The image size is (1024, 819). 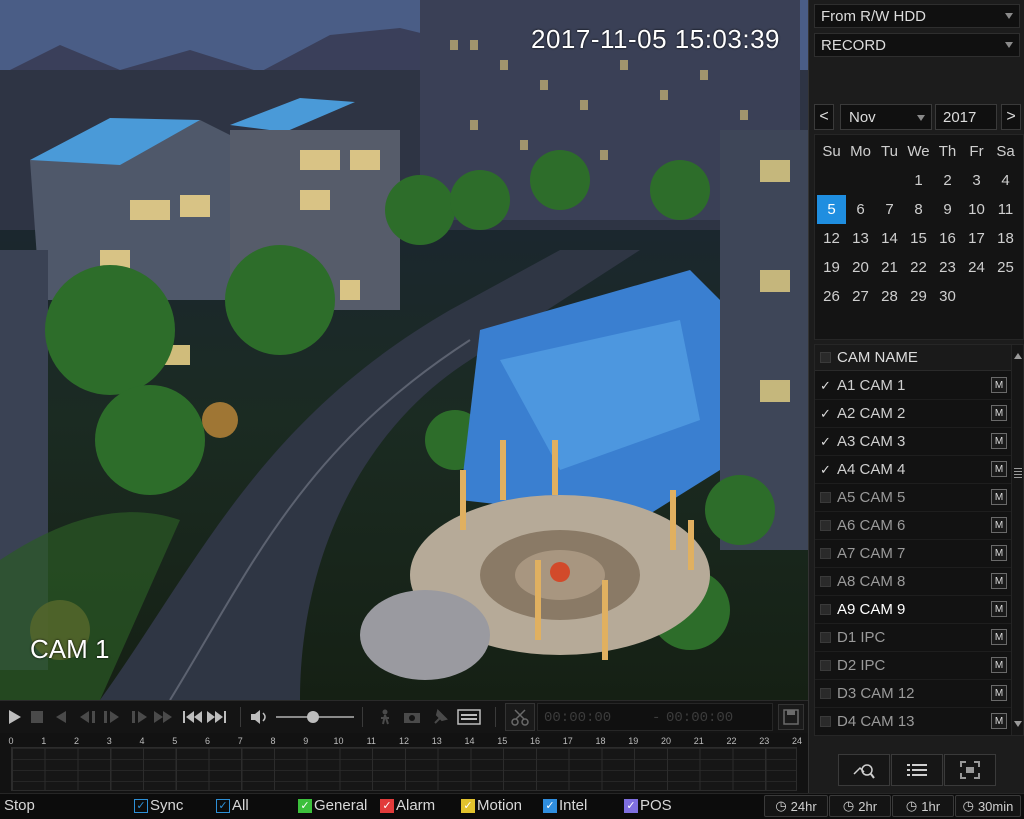 I want to click on range-30min-button: ◷ 30min, so click(x=988, y=806).